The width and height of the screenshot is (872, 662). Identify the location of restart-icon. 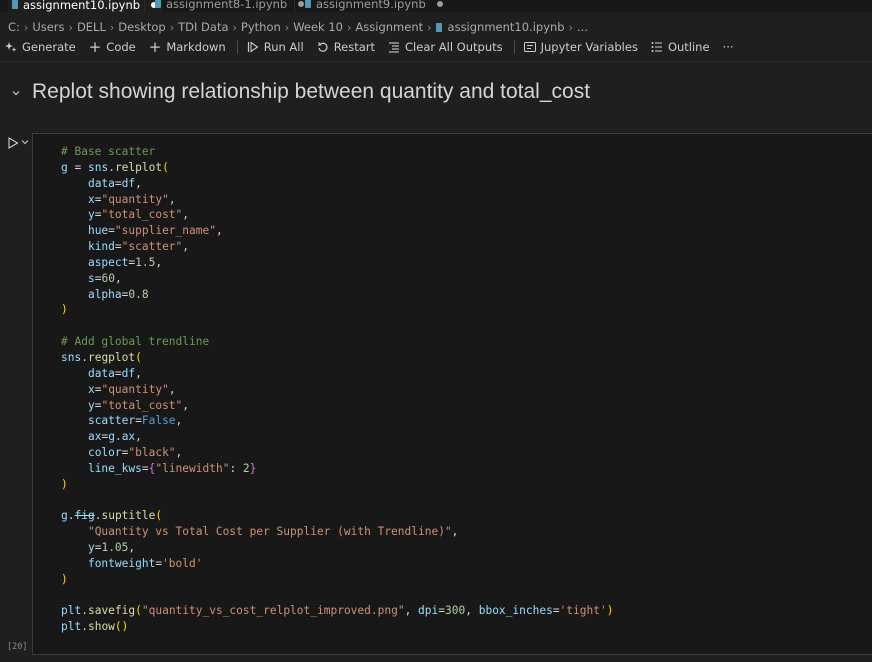
(322, 47).